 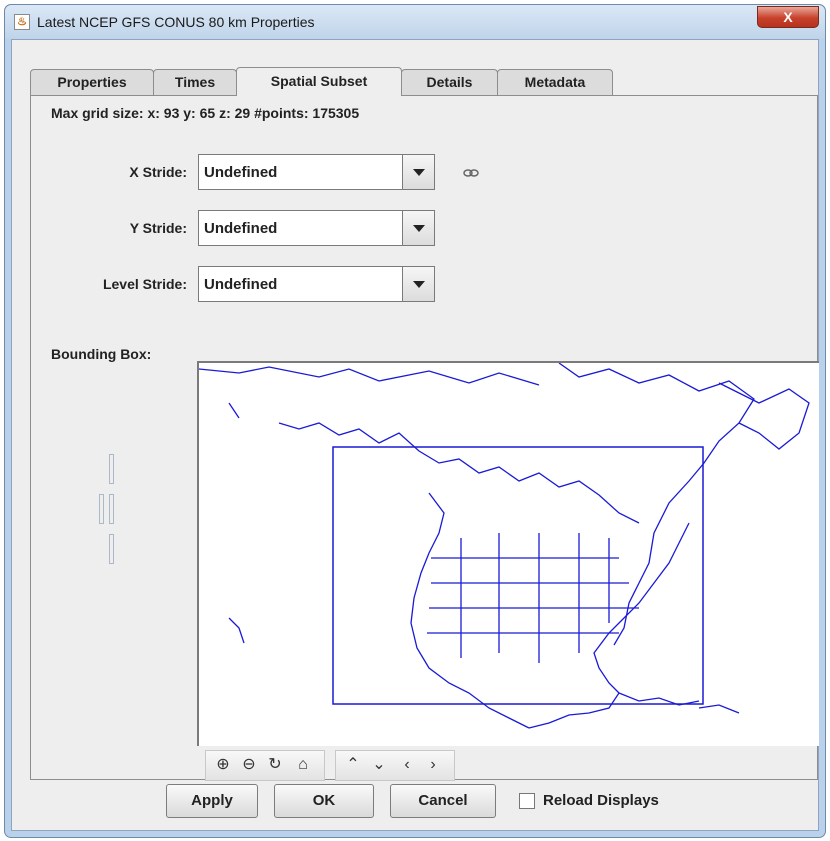 What do you see at coordinates (527, 801) in the screenshot?
I see `reload-displays-checkbox` at bounding box center [527, 801].